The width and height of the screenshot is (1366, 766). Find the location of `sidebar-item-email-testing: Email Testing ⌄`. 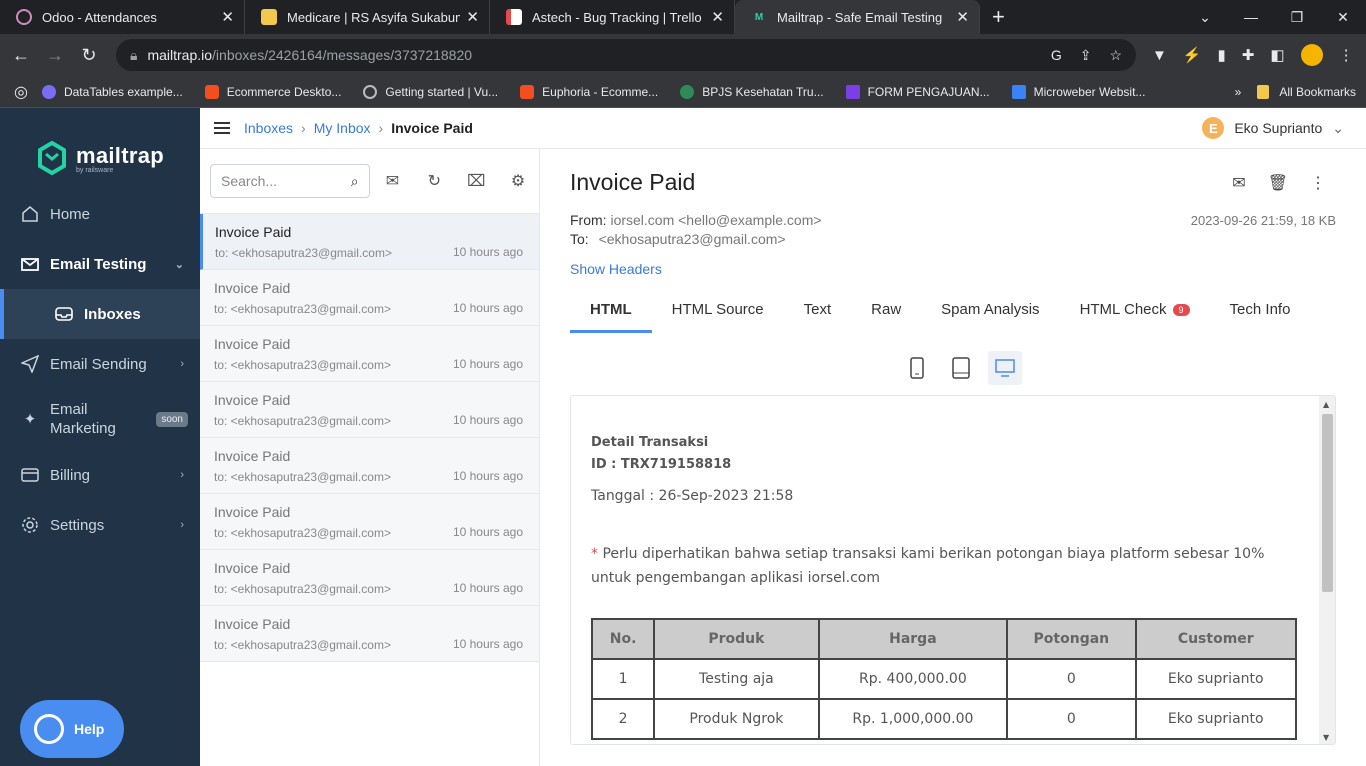

sidebar-item-email-testing: Email Testing ⌄ is located at coordinates (100, 264).